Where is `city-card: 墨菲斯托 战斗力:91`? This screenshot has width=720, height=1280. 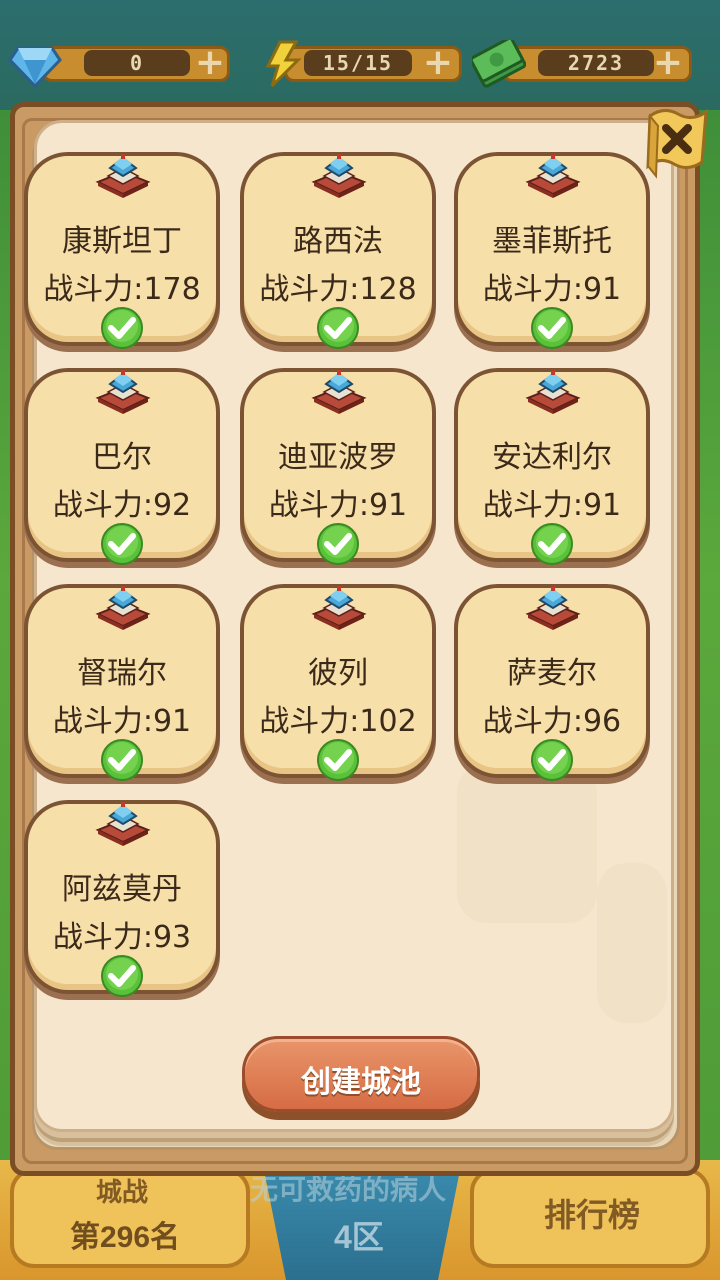 city-card: 墨菲斯托 战斗力:91 is located at coordinates (552, 252).